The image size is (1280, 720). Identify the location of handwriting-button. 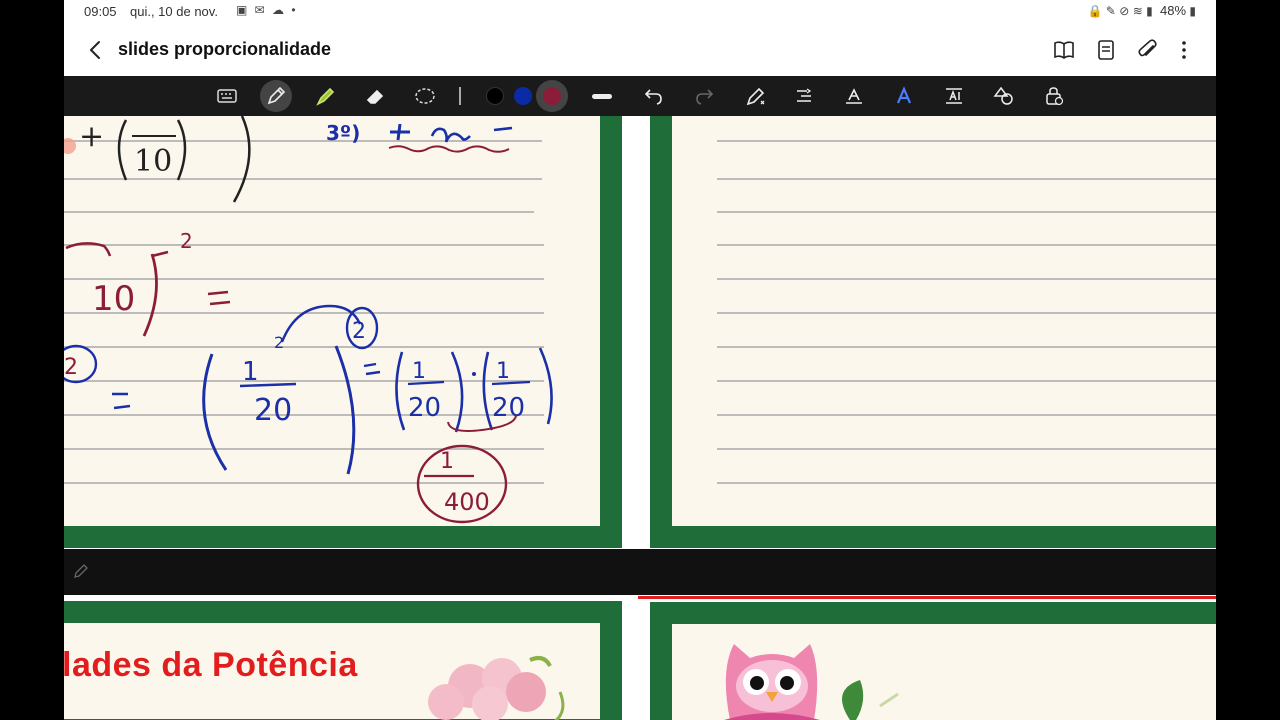
(854, 96).